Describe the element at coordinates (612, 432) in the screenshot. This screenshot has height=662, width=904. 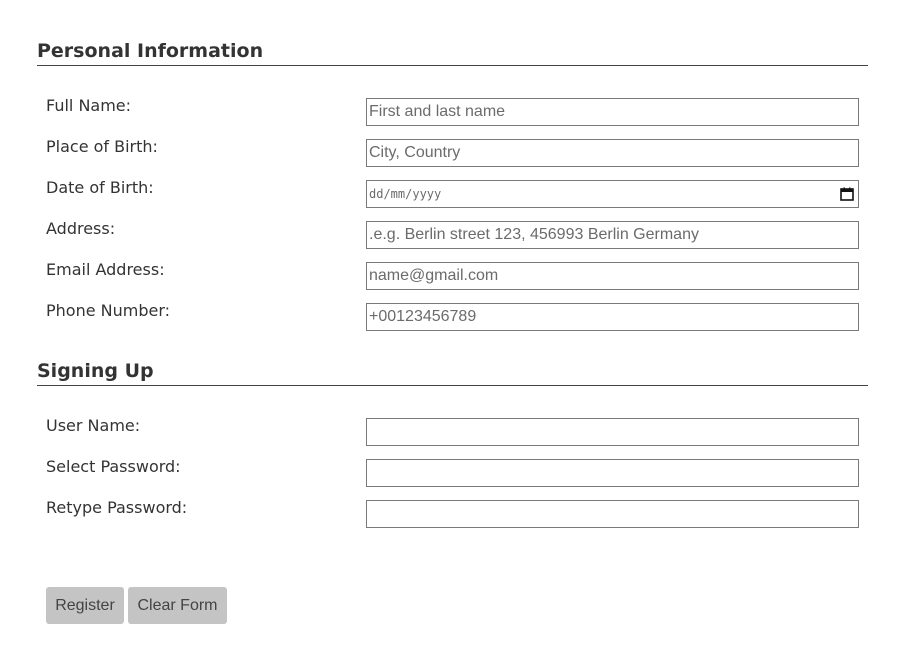
I see `user-name-input` at that location.